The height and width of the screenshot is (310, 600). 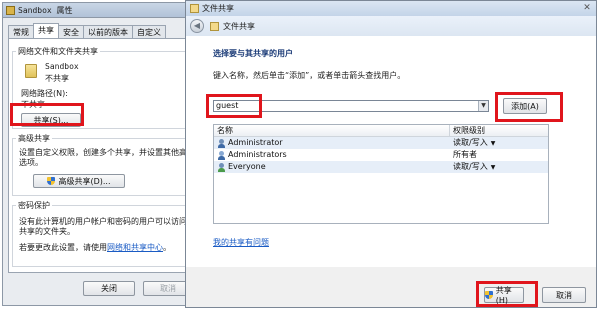 I want to click on tab-sharing: 共享, so click(x=46, y=30).